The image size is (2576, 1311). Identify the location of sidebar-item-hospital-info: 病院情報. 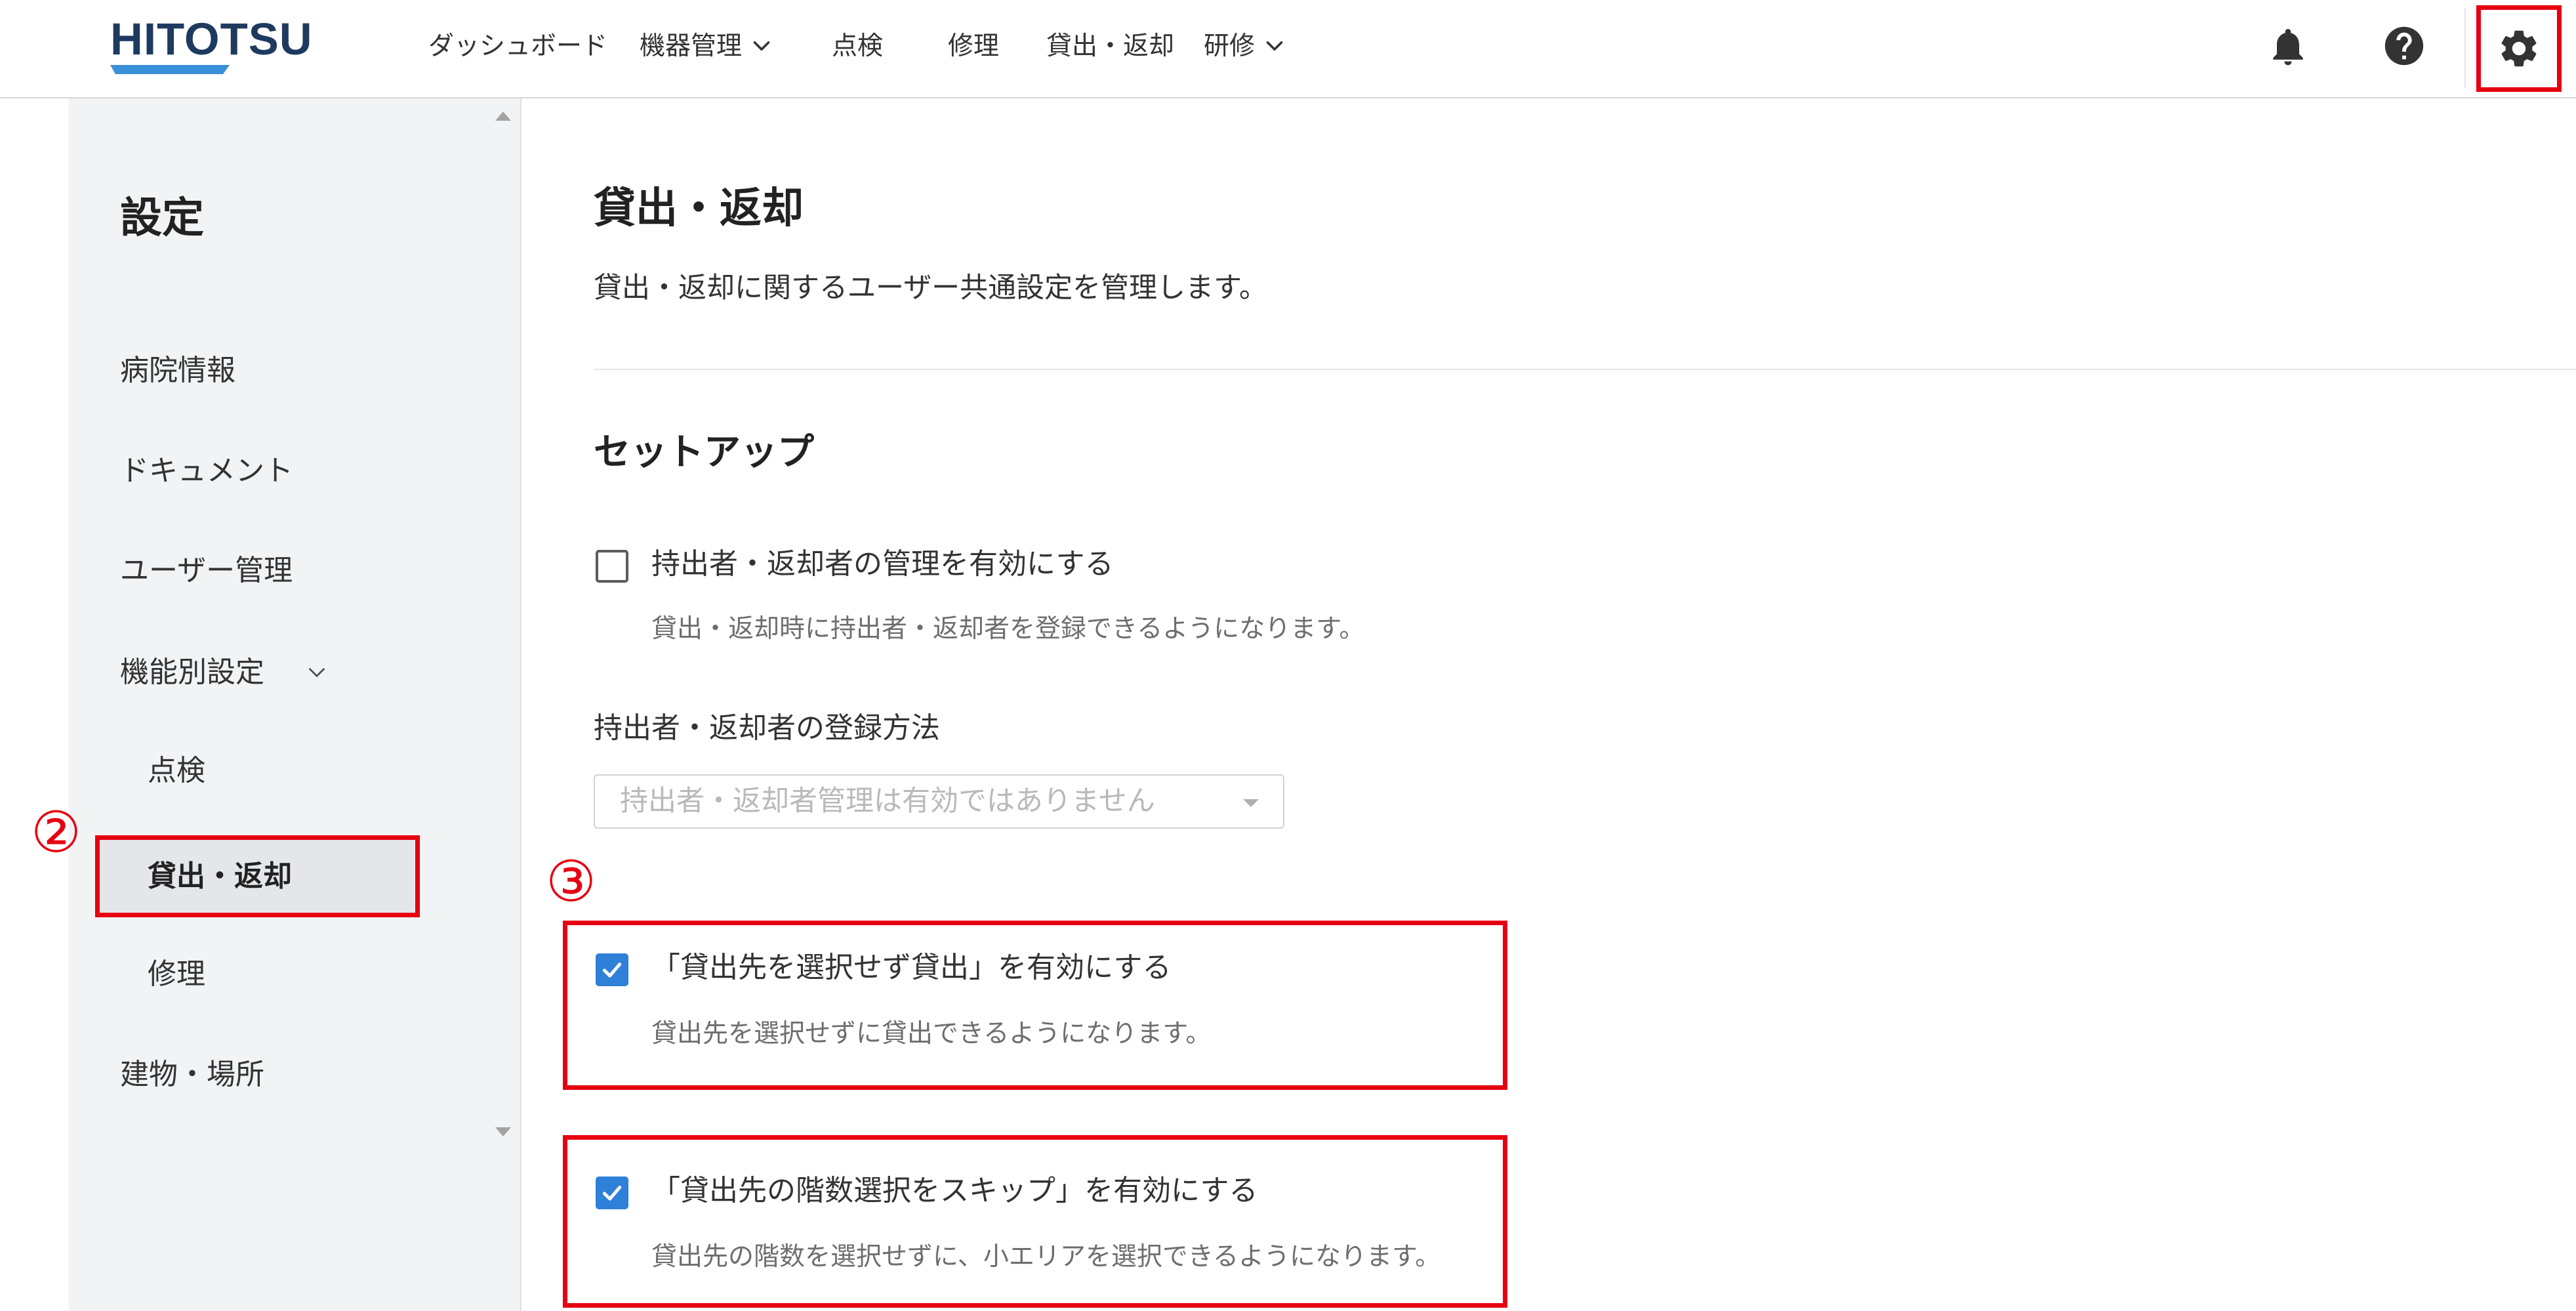
(257, 371).